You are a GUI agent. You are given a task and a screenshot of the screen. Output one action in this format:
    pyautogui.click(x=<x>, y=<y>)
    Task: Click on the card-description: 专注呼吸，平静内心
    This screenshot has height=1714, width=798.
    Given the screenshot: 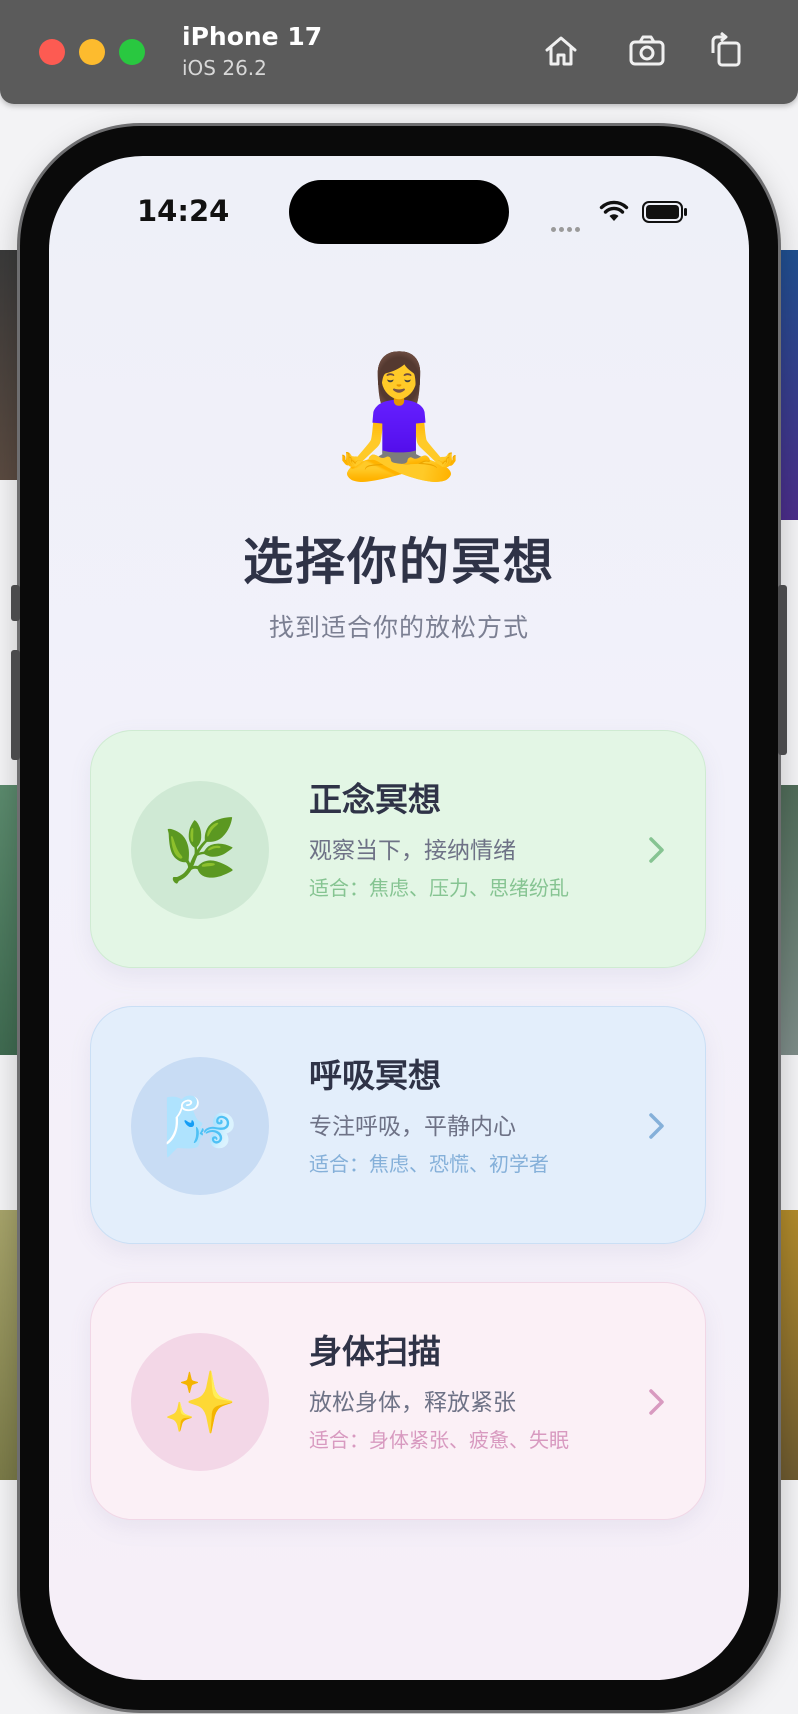 What is the action you would take?
    pyautogui.click(x=412, y=1127)
    